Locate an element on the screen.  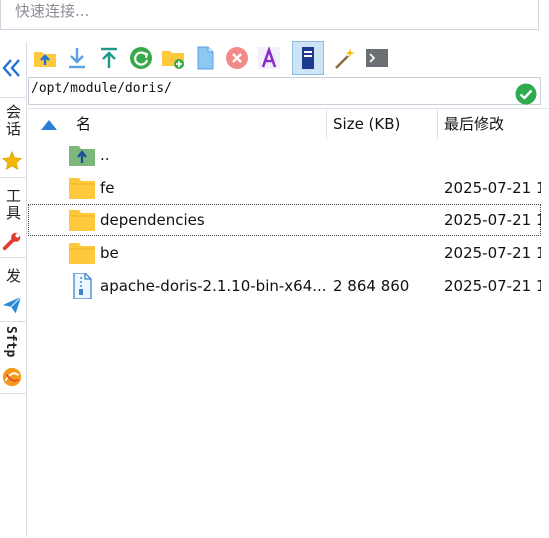
wand-icon is located at coordinates (345, 58).